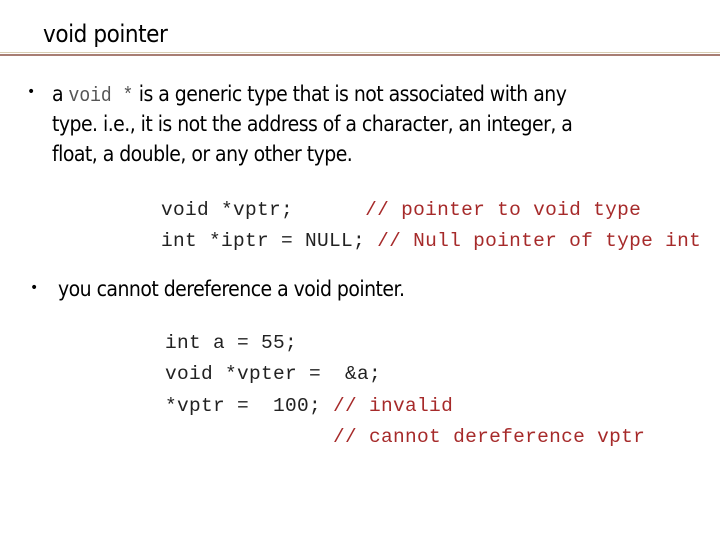 The height and width of the screenshot is (540, 720). I want to click on code-line: // cannot dereference vptr, so click(369, 437).